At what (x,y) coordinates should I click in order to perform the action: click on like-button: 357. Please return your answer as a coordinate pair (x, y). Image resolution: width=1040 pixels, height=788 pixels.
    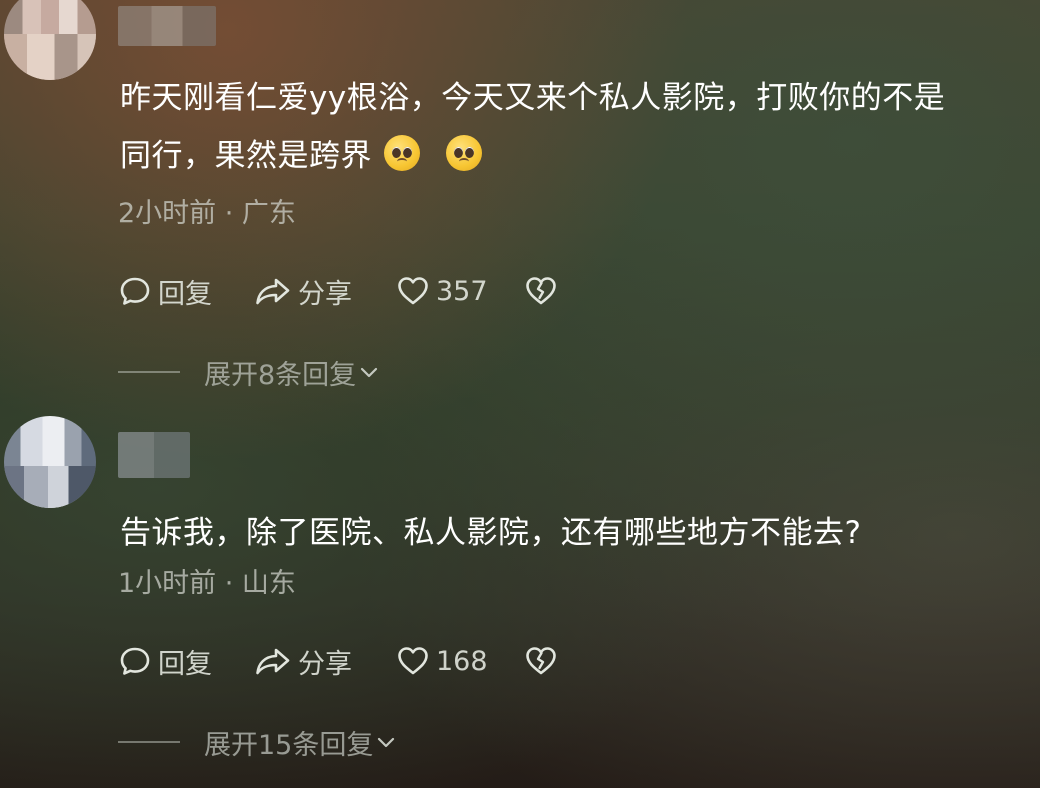
    Looking at the image, I should click on (460, 291).